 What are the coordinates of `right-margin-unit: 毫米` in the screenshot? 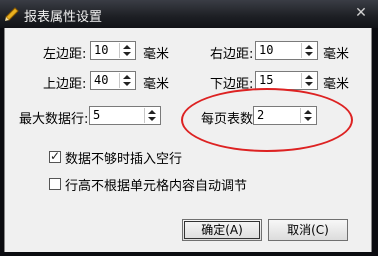 It's located at (336, 54).